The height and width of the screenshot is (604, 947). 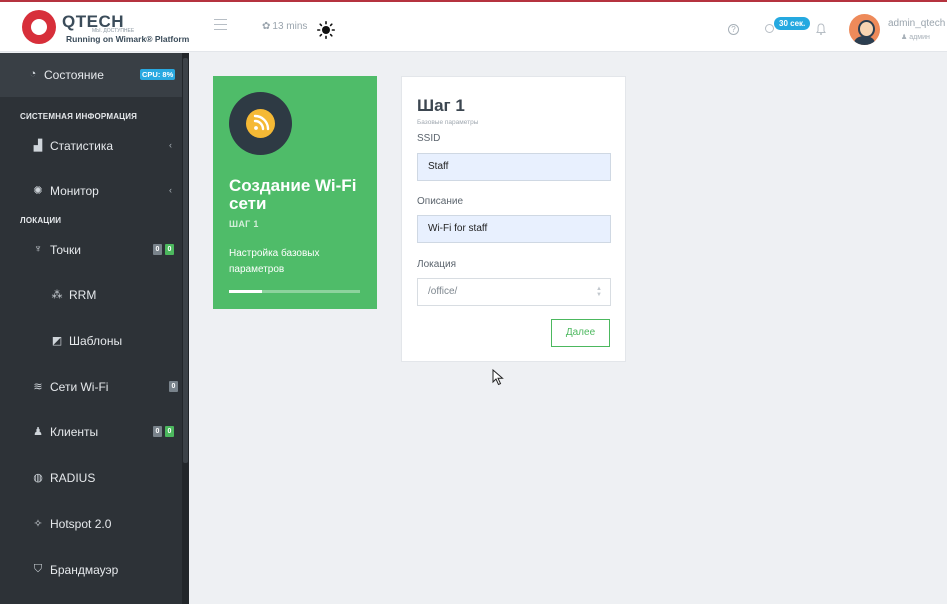 I want to click on gear-icon: ✿, so click(x=266, y=26).